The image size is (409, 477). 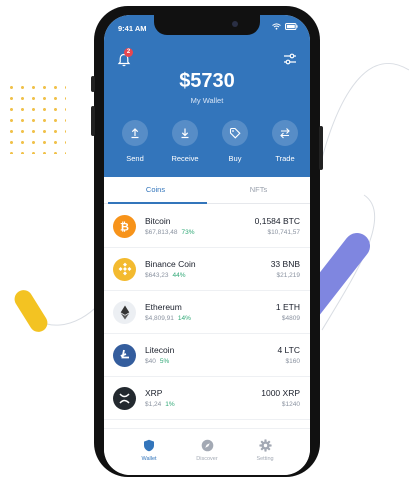 What do you see at coordinates (292, 361) in the screenshot?
I see `coin-value: $160` at bounding box center [292, 361].